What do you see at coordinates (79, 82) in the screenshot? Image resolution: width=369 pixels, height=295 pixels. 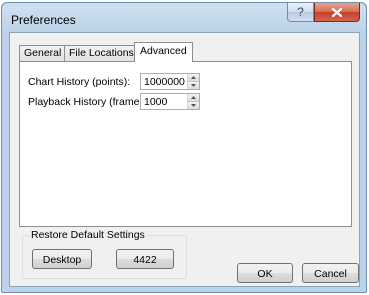 I see `chart-history-label: Chart History (points):` at bounding box center [79, 82].